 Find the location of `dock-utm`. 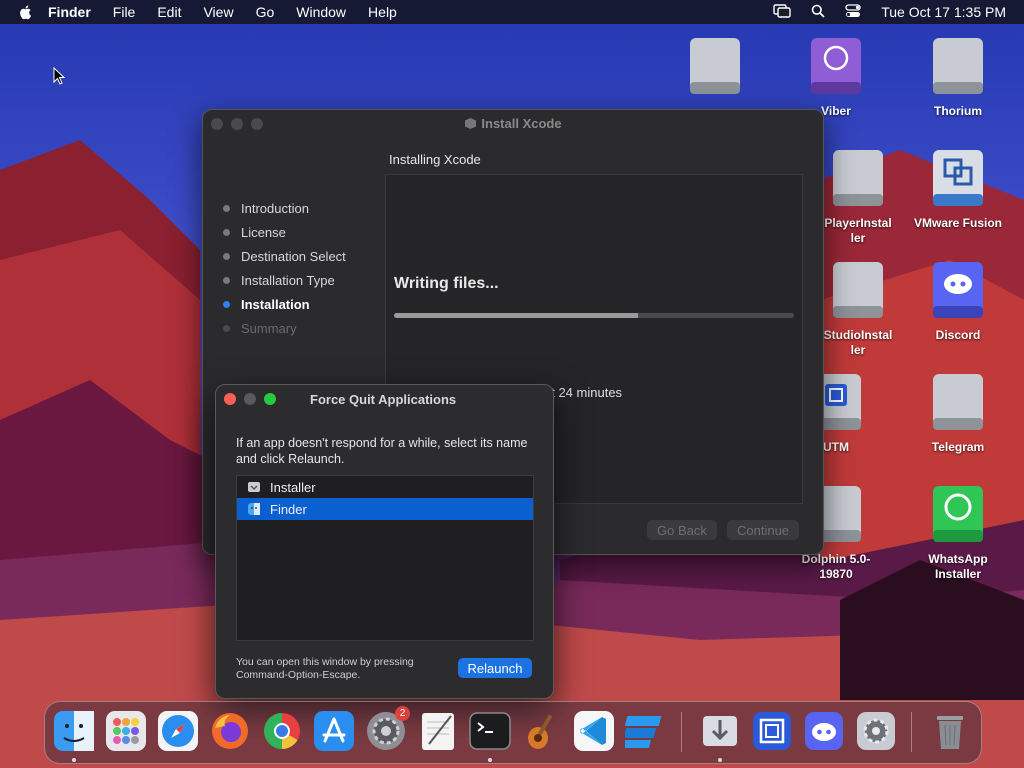

dock-utm is located at coordinates (772, 731).